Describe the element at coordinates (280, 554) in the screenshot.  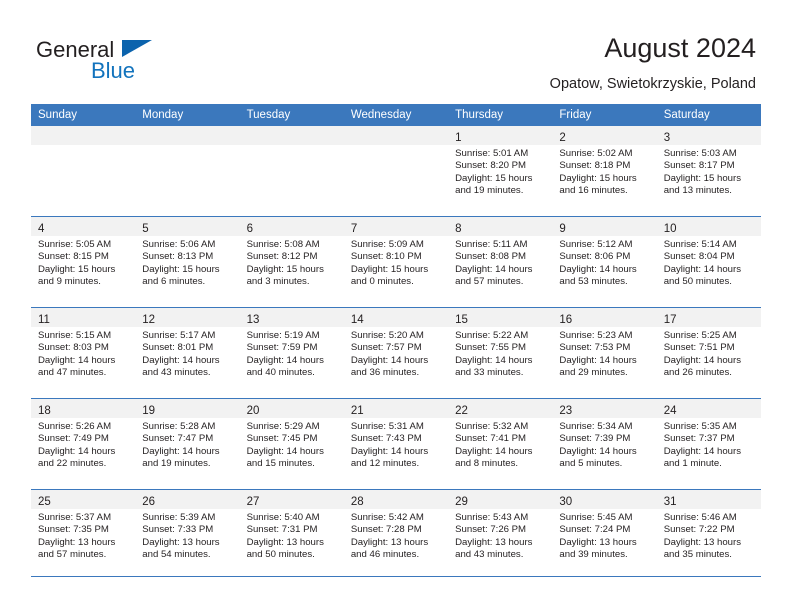
I see `daylight-text-line2: and 50 minutes.` at that location.